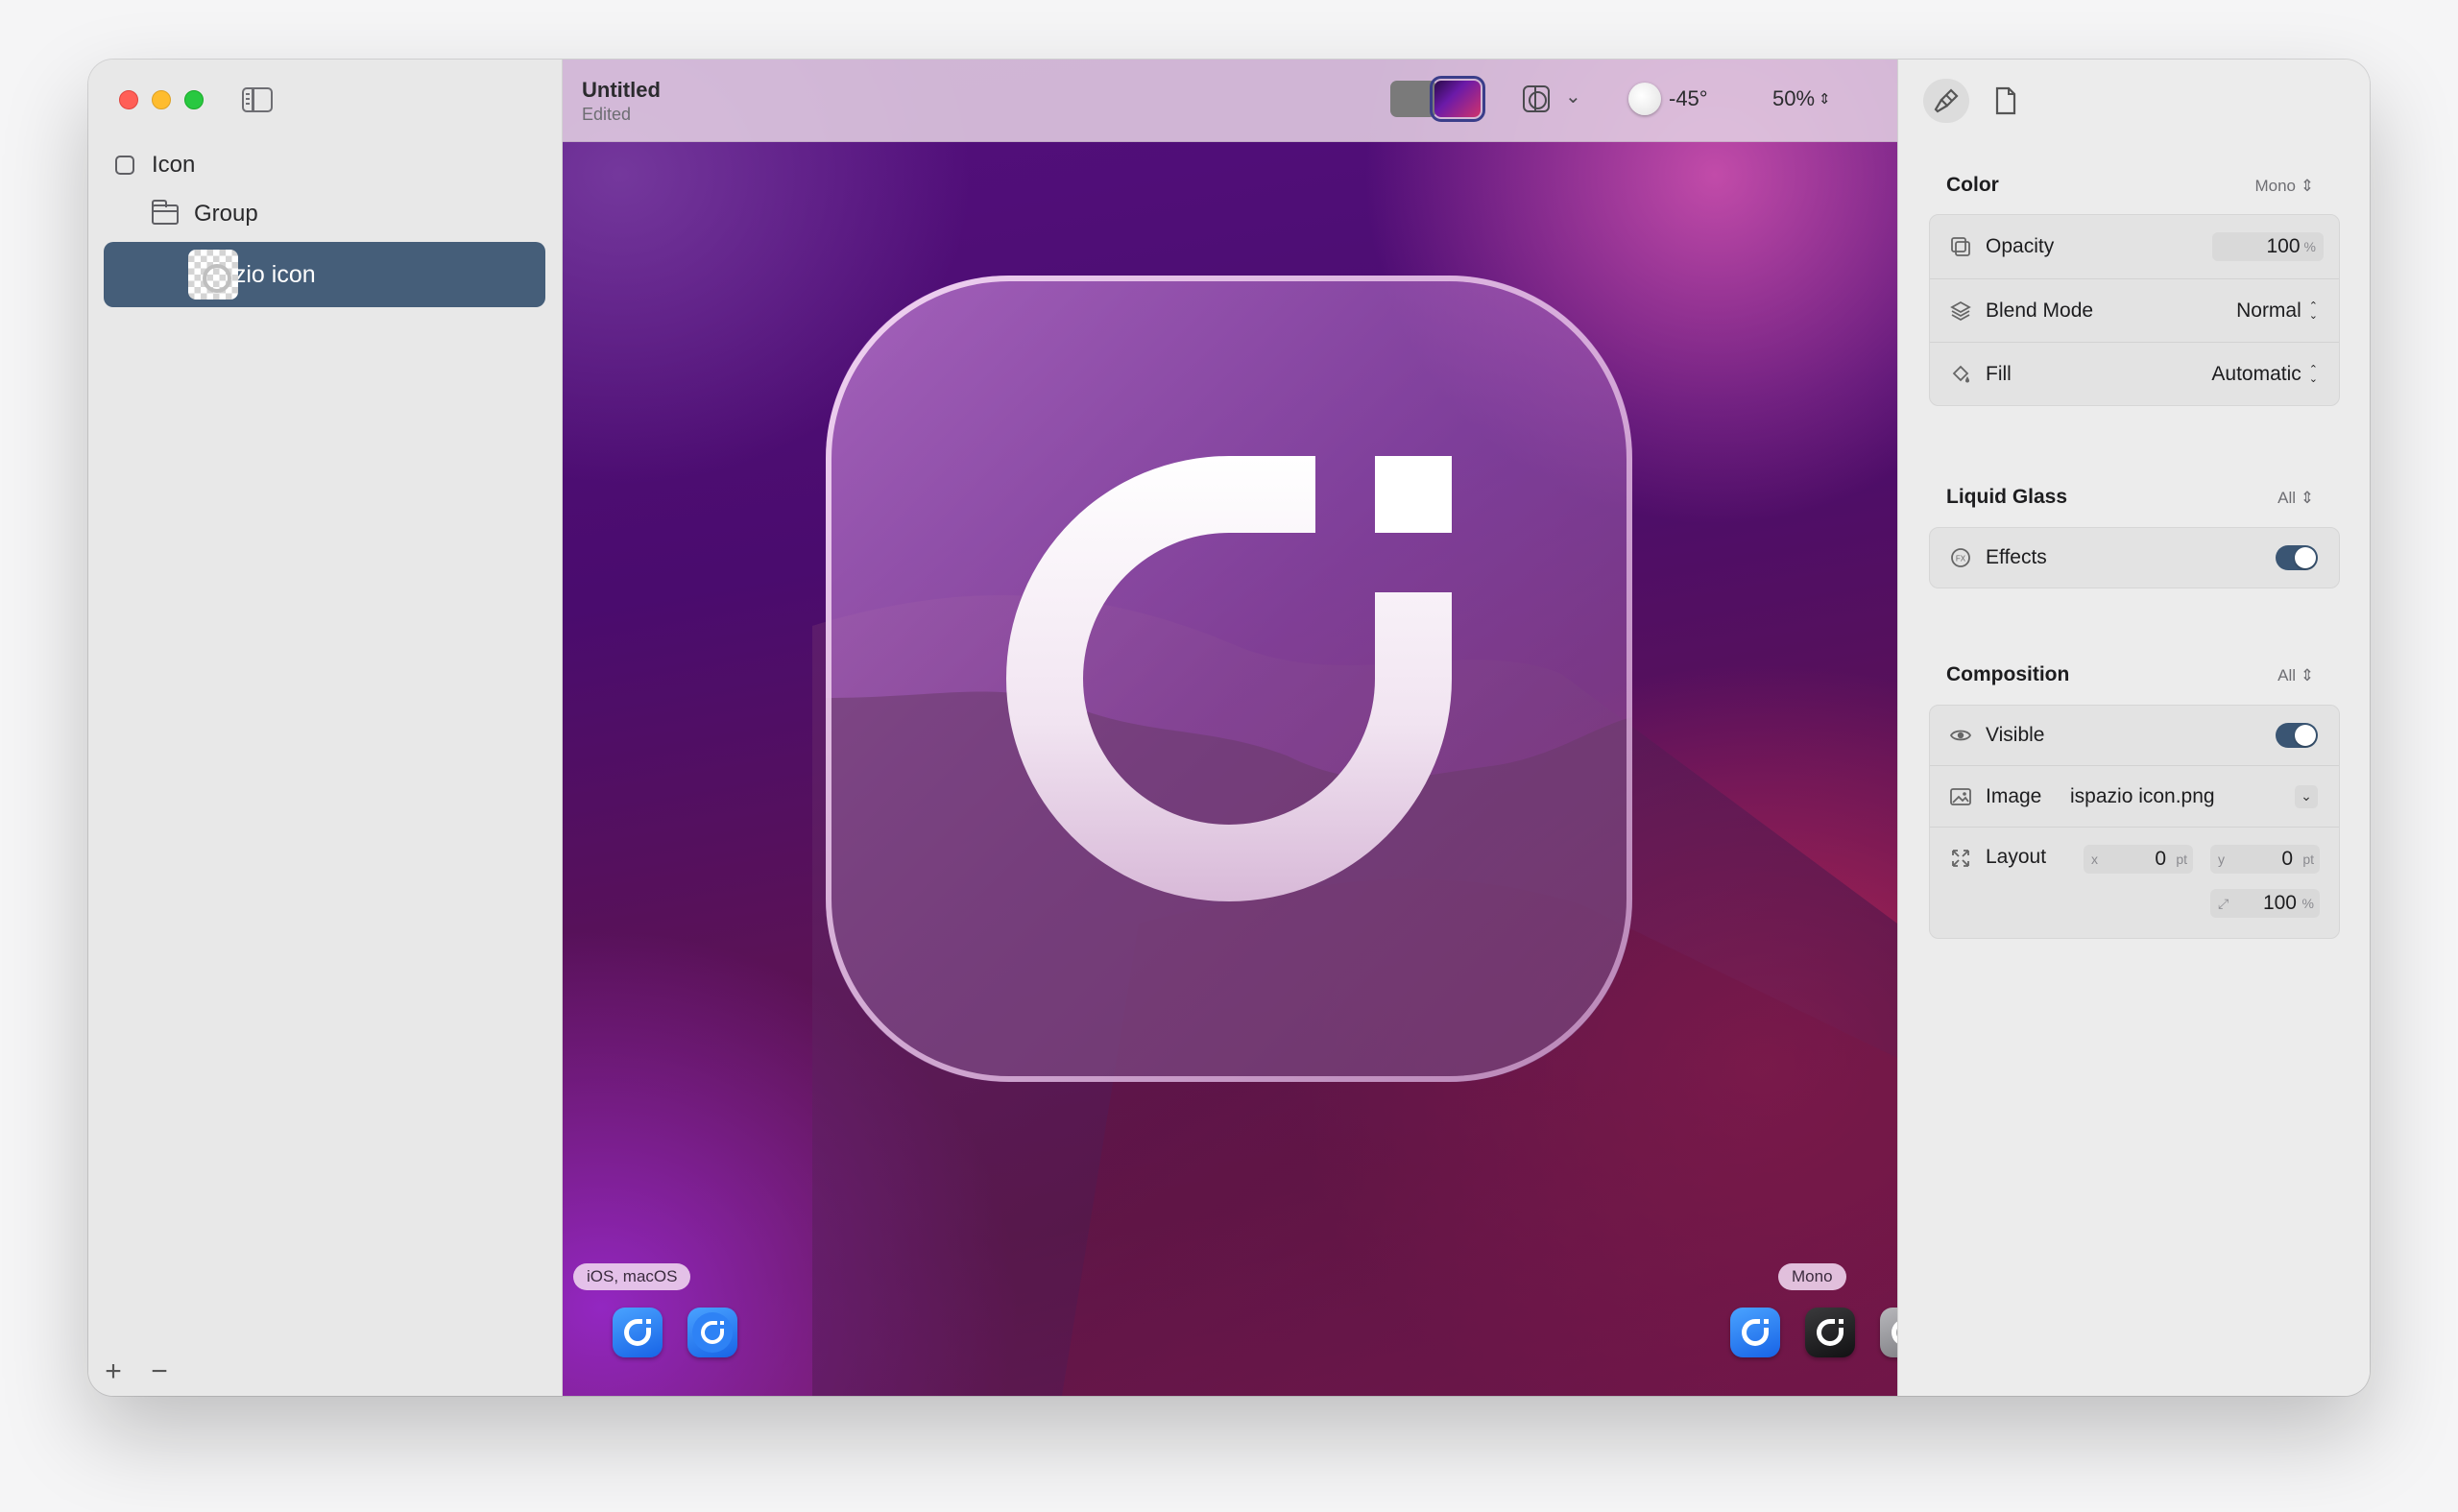 The image size is (2458, 1512). Describe the element at coordinates (2134, 882) in the screenshot. I see `layout-row: Layout x 0 pt y 0 pt ⤢ 100 %` at that location.